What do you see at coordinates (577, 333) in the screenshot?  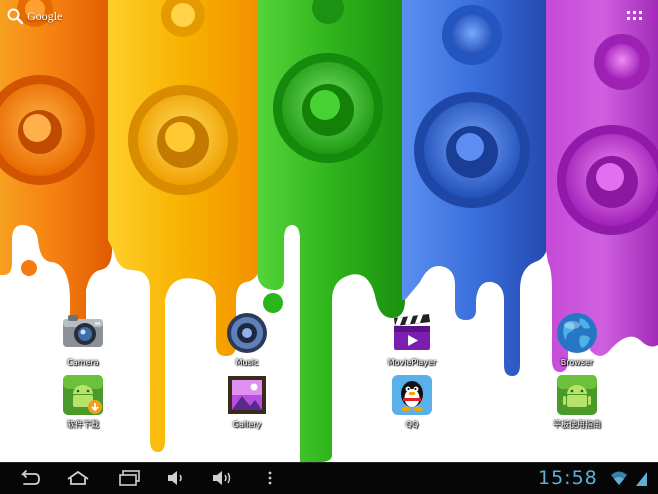 I see `globe-icon` at bounding box center [577, 333].